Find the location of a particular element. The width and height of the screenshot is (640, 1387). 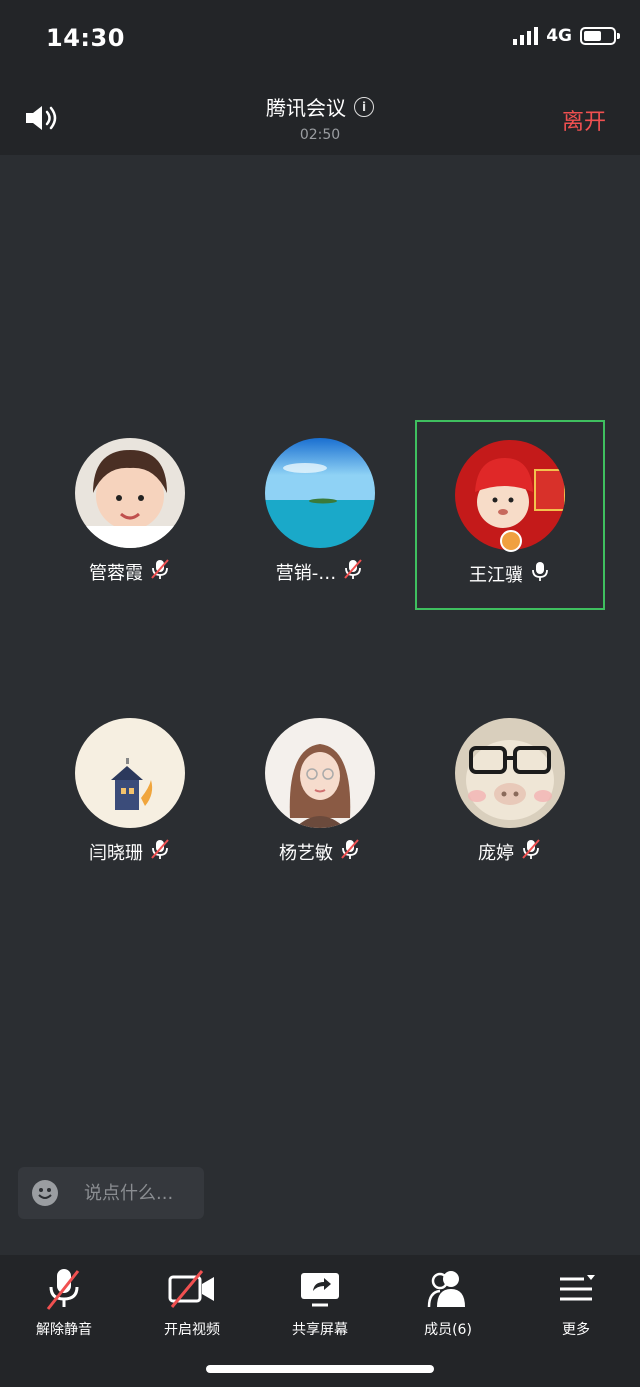

participant-name-row: 庞婷 is located at coordinates (510, 851).